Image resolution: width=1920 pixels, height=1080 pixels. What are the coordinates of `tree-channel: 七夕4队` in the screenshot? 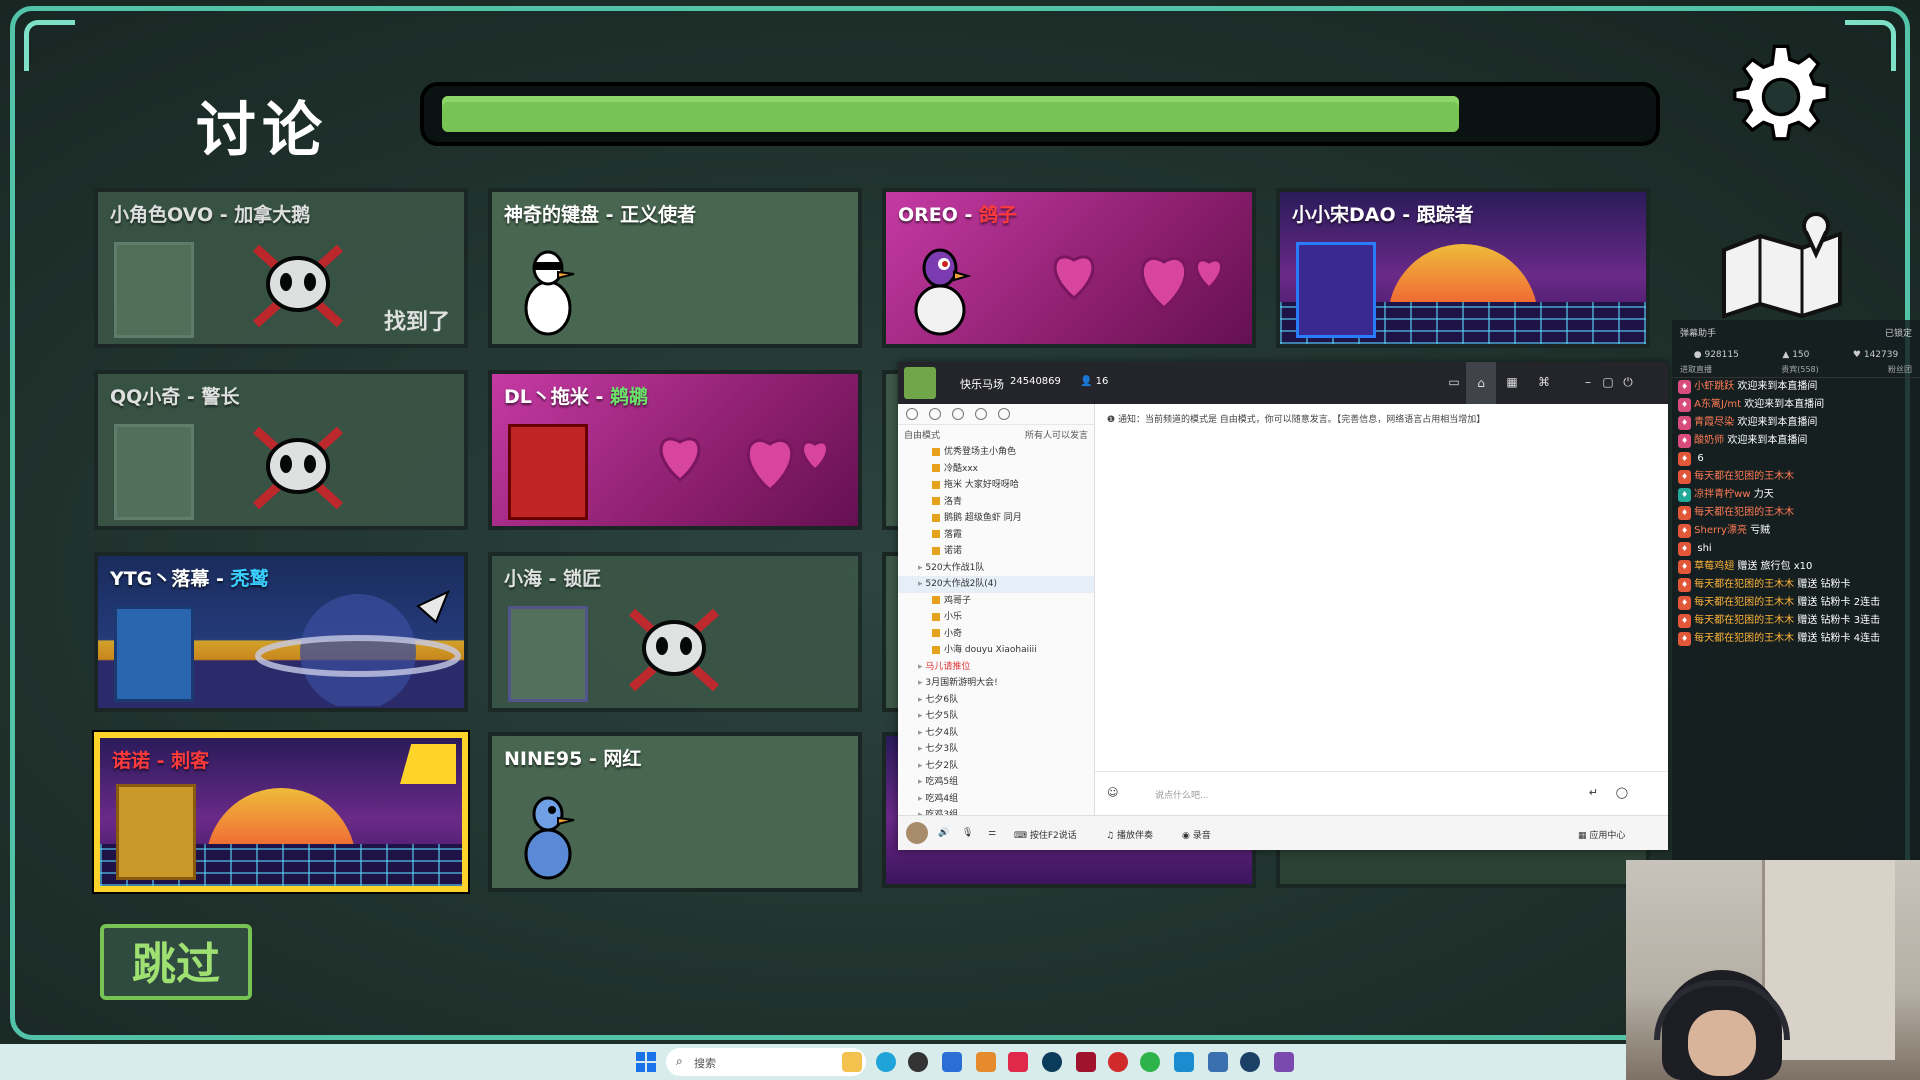 It's located at (996, 733).